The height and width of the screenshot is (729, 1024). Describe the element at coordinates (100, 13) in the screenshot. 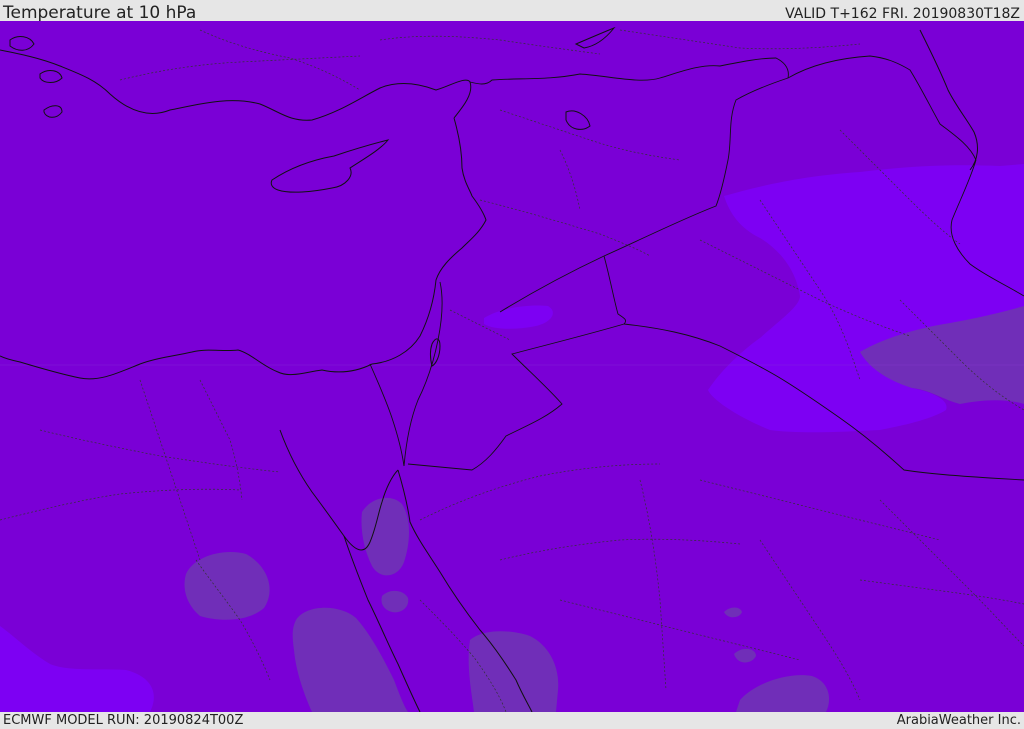

I see `map-title: Temperature at 10 hPa` at that location.